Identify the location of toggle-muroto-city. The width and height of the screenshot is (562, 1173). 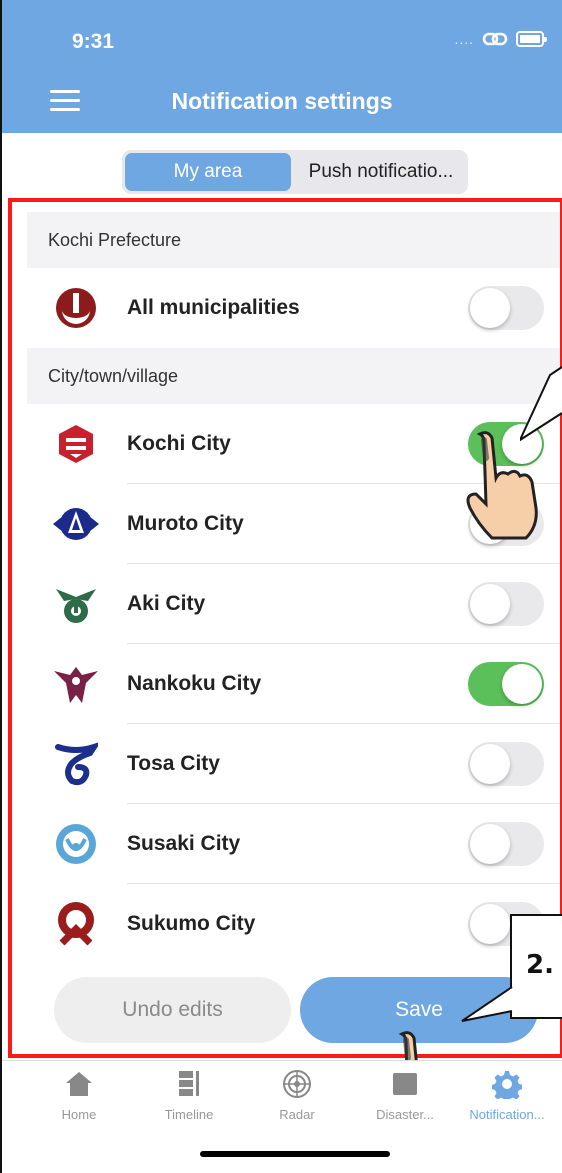
(506, 524).